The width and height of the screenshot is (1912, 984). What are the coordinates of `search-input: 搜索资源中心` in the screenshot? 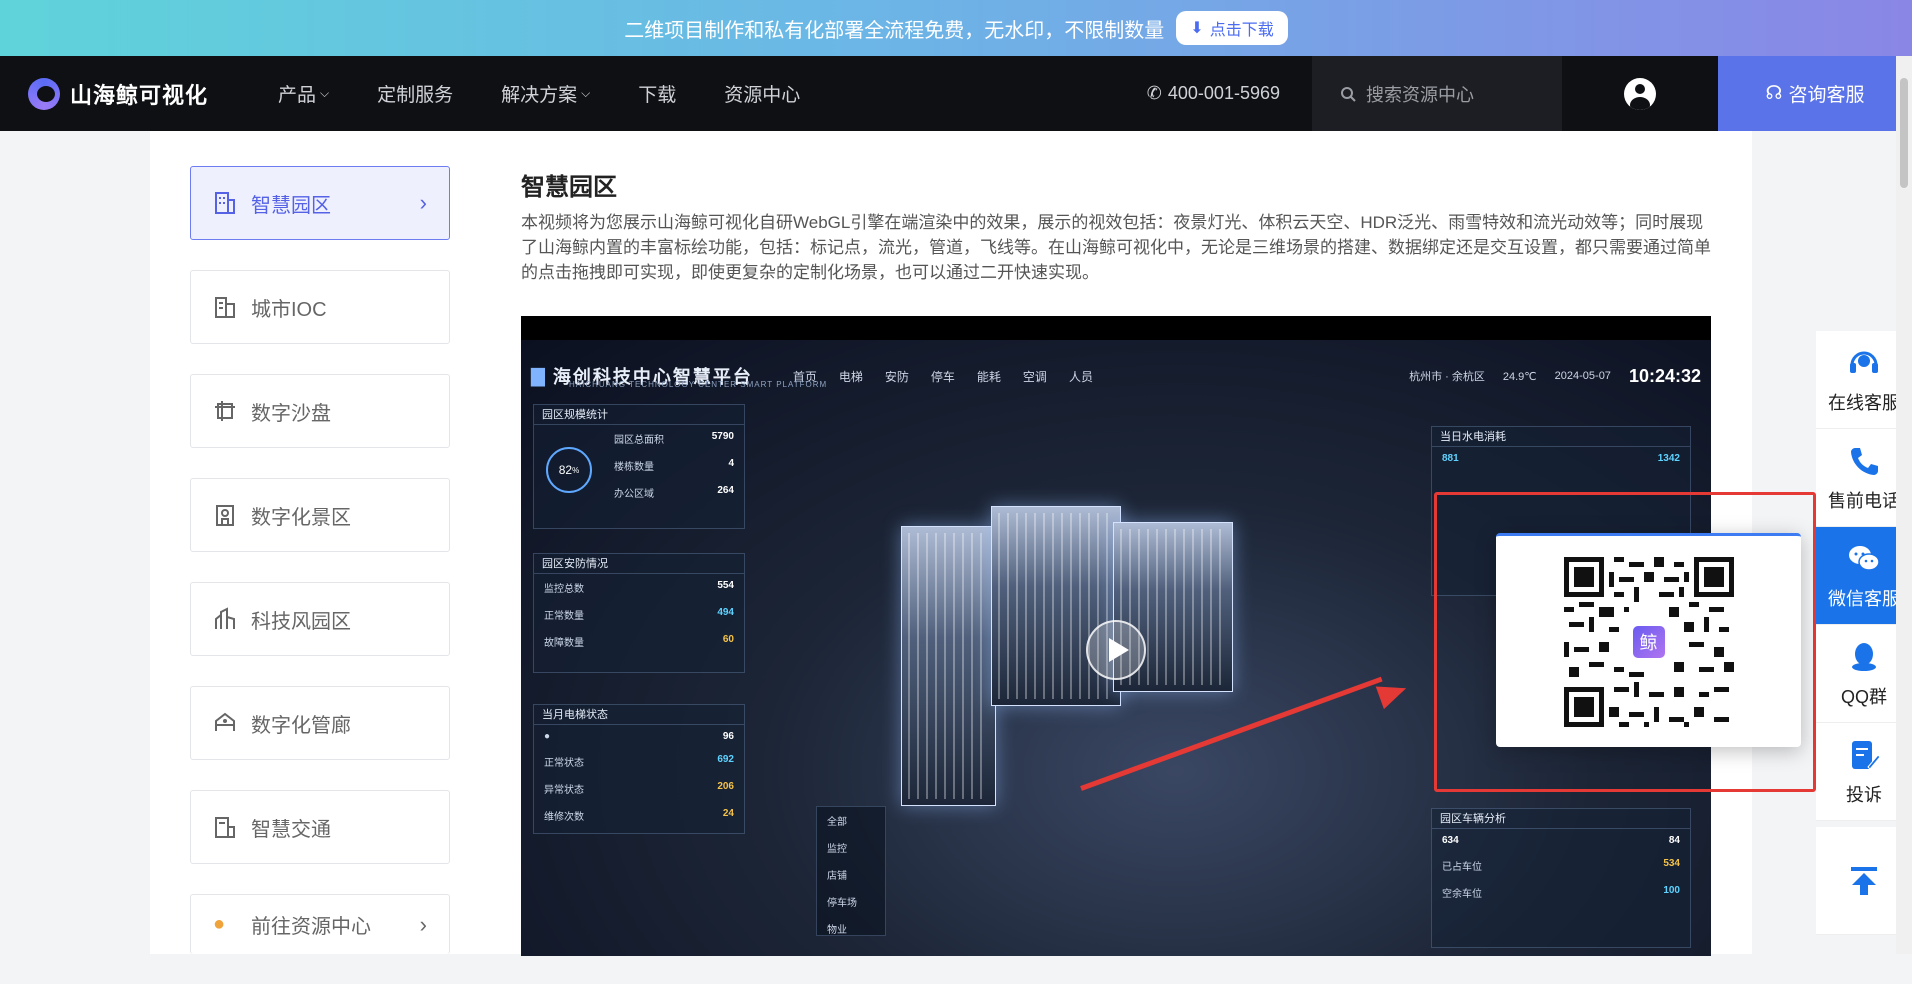 It's located at (1437, 93).